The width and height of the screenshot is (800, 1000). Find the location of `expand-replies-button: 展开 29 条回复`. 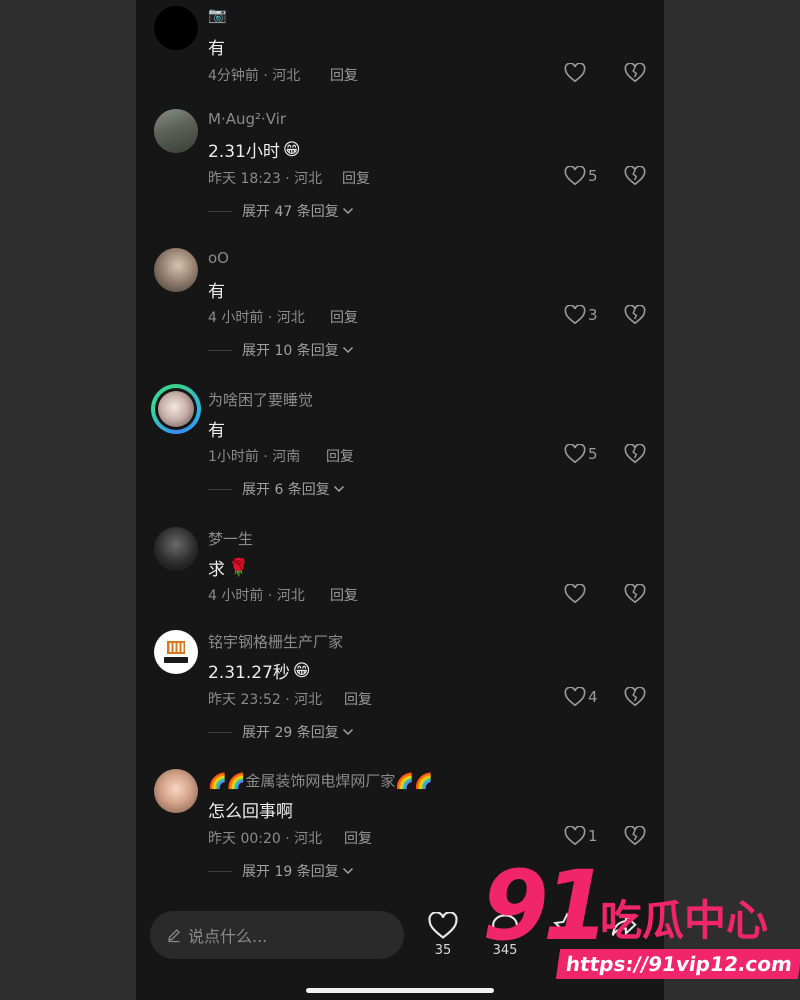

expand-replies-button: 展开 29 条回复 is located at coordinates (281, 732).